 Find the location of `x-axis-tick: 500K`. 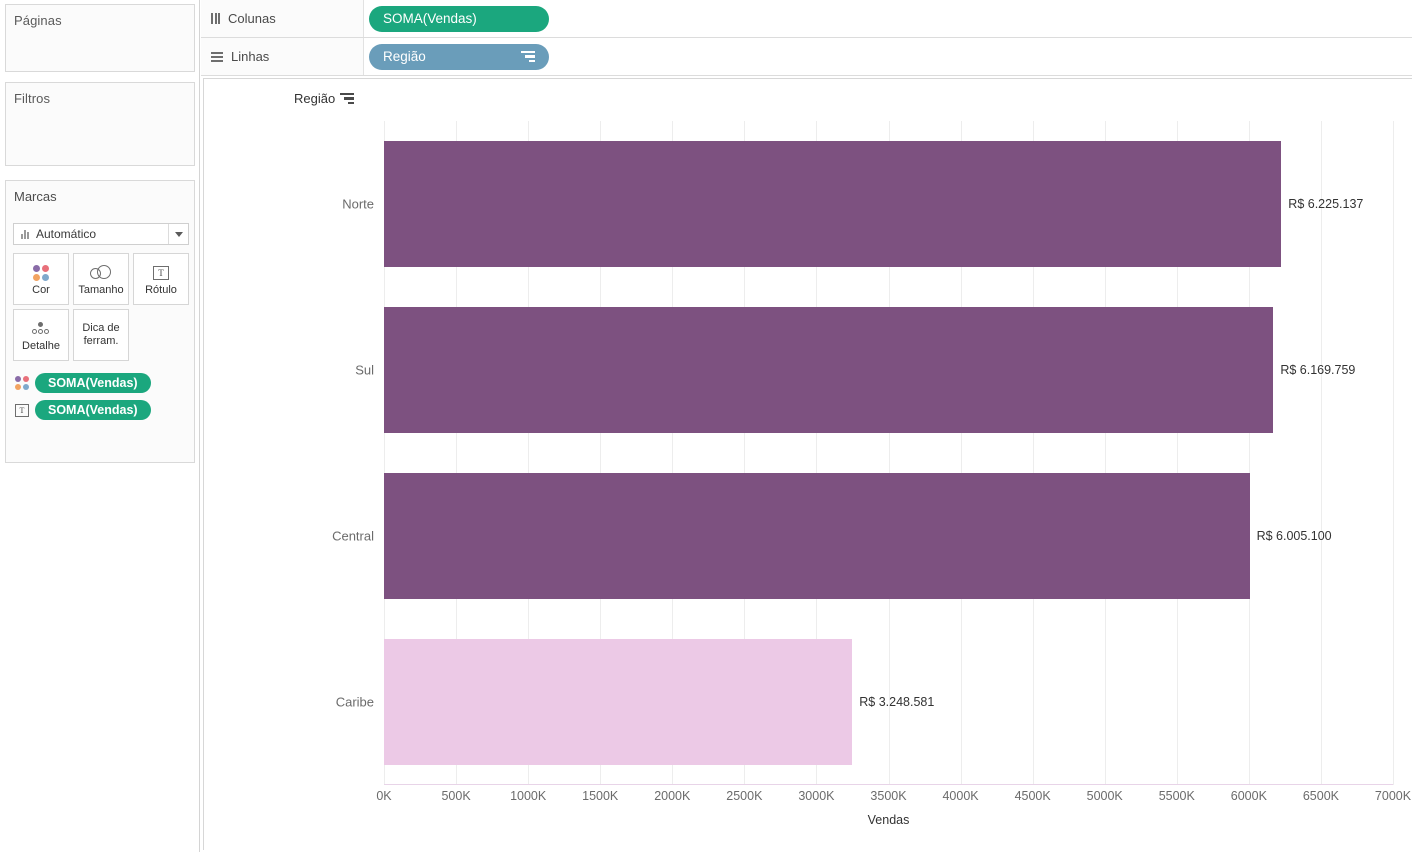

x-axis-tick: 500K is located at coordinates (456, 796).